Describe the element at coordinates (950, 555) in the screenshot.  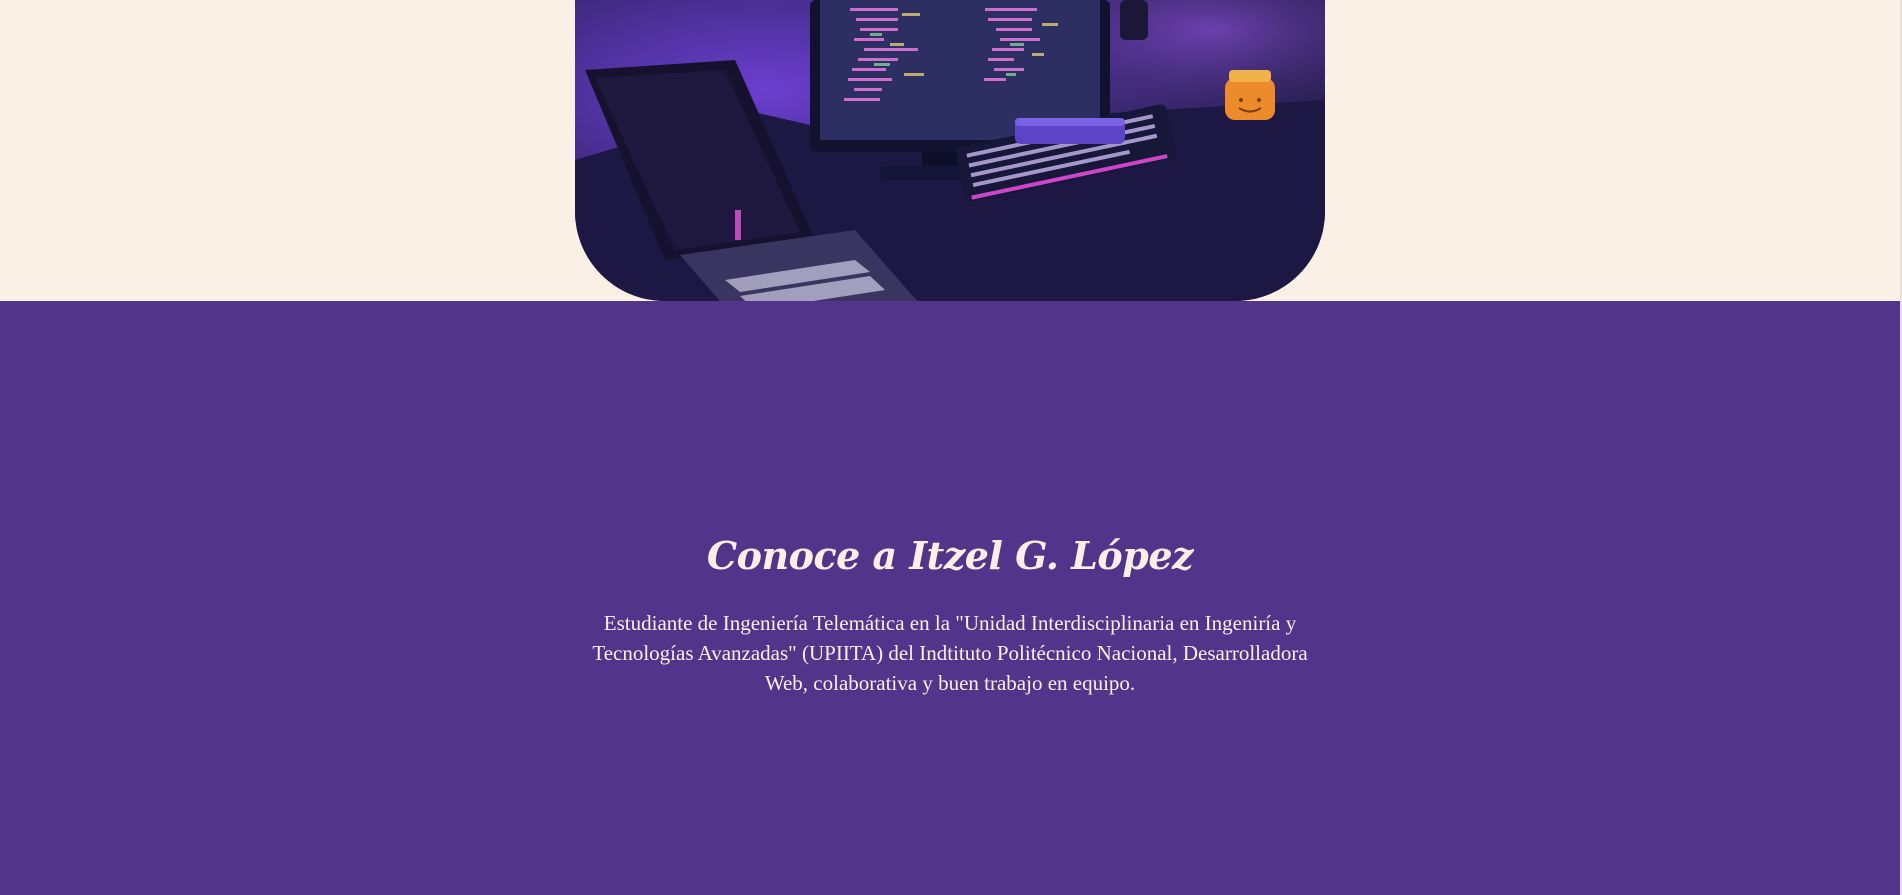
I see `about-title: Conoce a Itzel G. López` at that location.